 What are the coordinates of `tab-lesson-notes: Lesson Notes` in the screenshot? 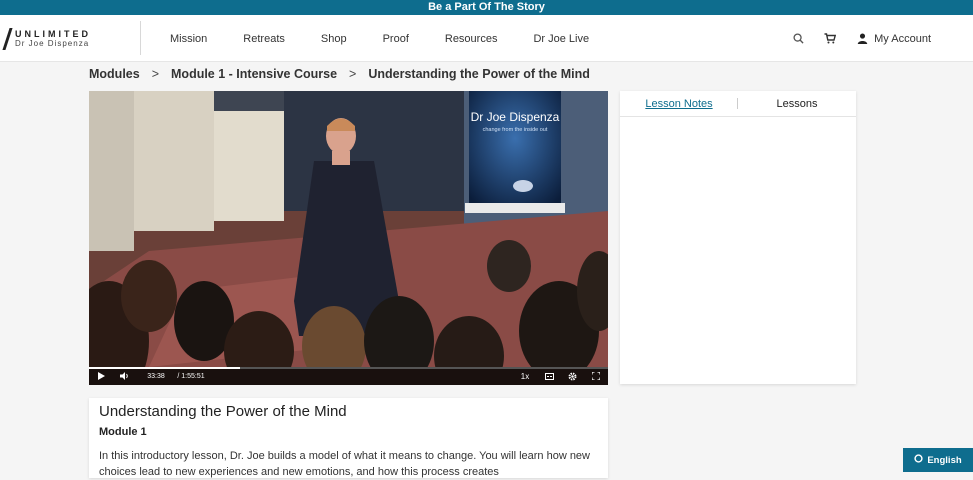 It's located at (679, 104).